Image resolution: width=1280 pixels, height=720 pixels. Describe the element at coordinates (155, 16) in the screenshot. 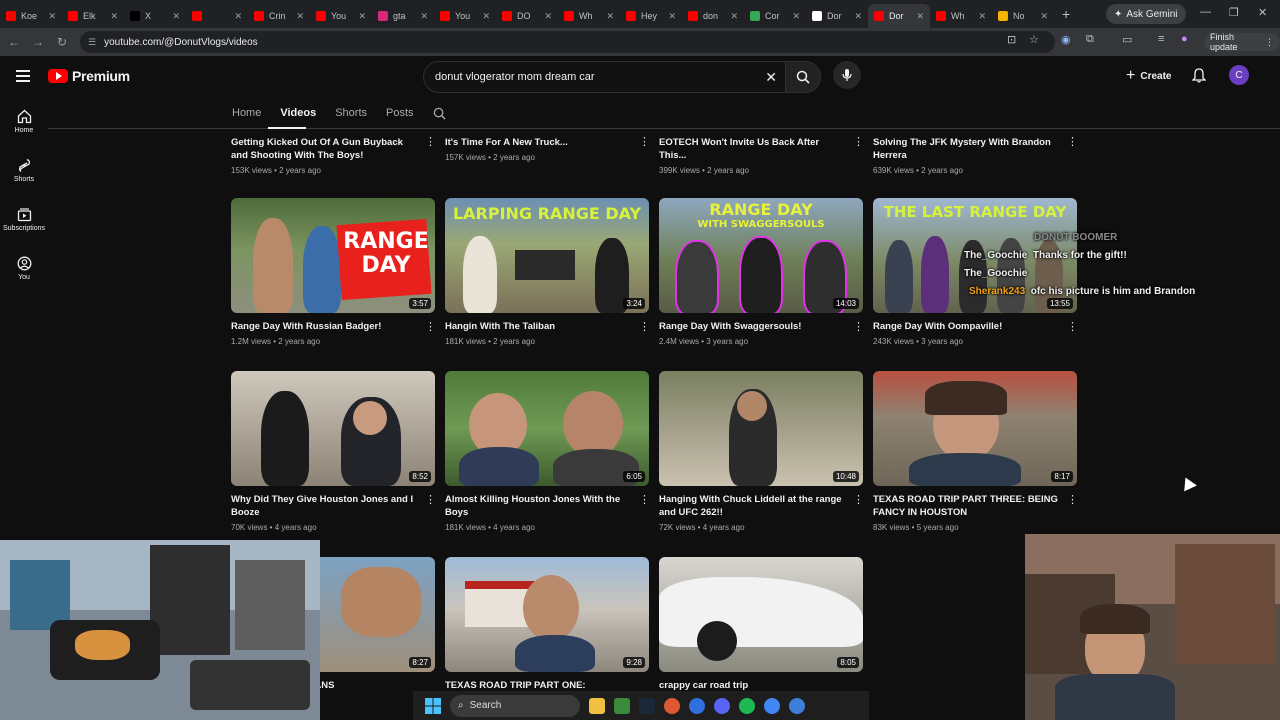

I see `browser-tab: X ✕` at that location.